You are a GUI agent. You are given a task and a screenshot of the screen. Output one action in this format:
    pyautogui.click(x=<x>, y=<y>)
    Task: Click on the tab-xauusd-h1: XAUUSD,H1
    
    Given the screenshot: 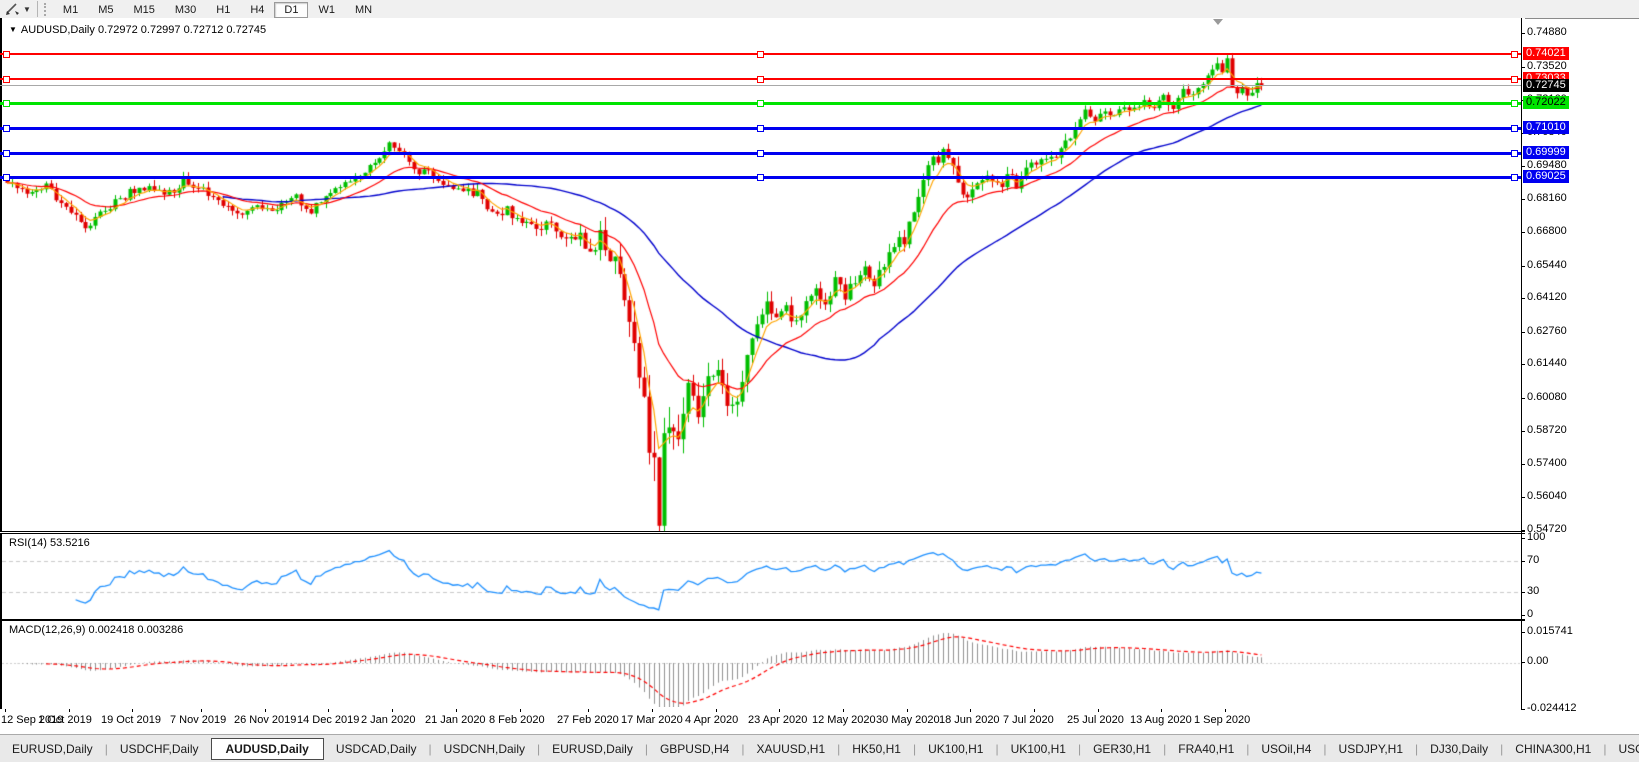 What is the action you would take?
    pyautogui.click(x=790, y=749)
    